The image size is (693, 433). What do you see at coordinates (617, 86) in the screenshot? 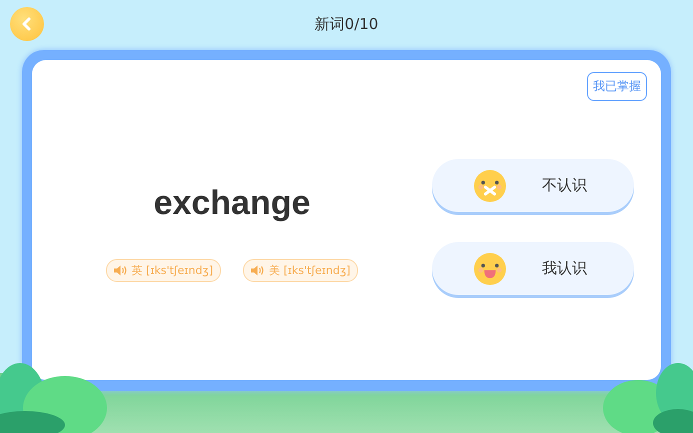
I see `mastered-button: 我已掌握` at bounding box center [617, 86].